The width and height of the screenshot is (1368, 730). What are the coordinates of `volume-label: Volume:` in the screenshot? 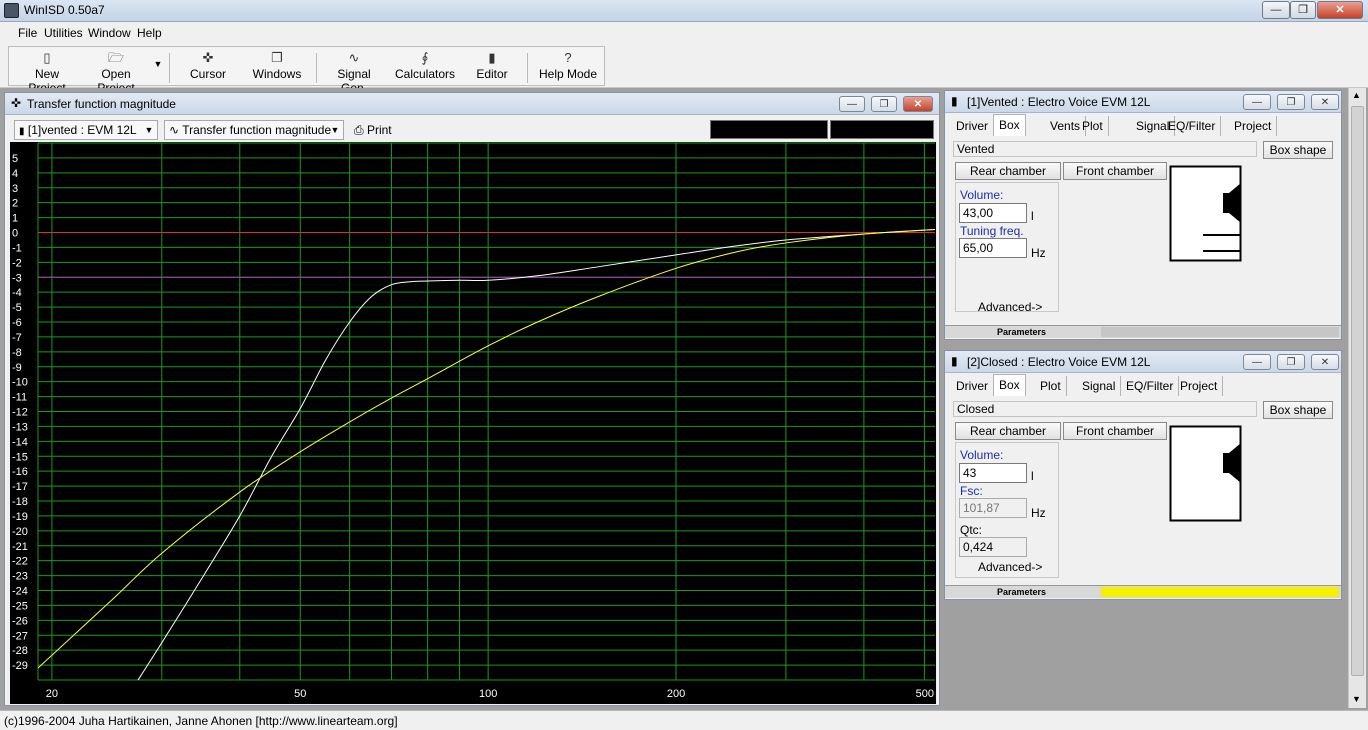 It's located at (982, 455).